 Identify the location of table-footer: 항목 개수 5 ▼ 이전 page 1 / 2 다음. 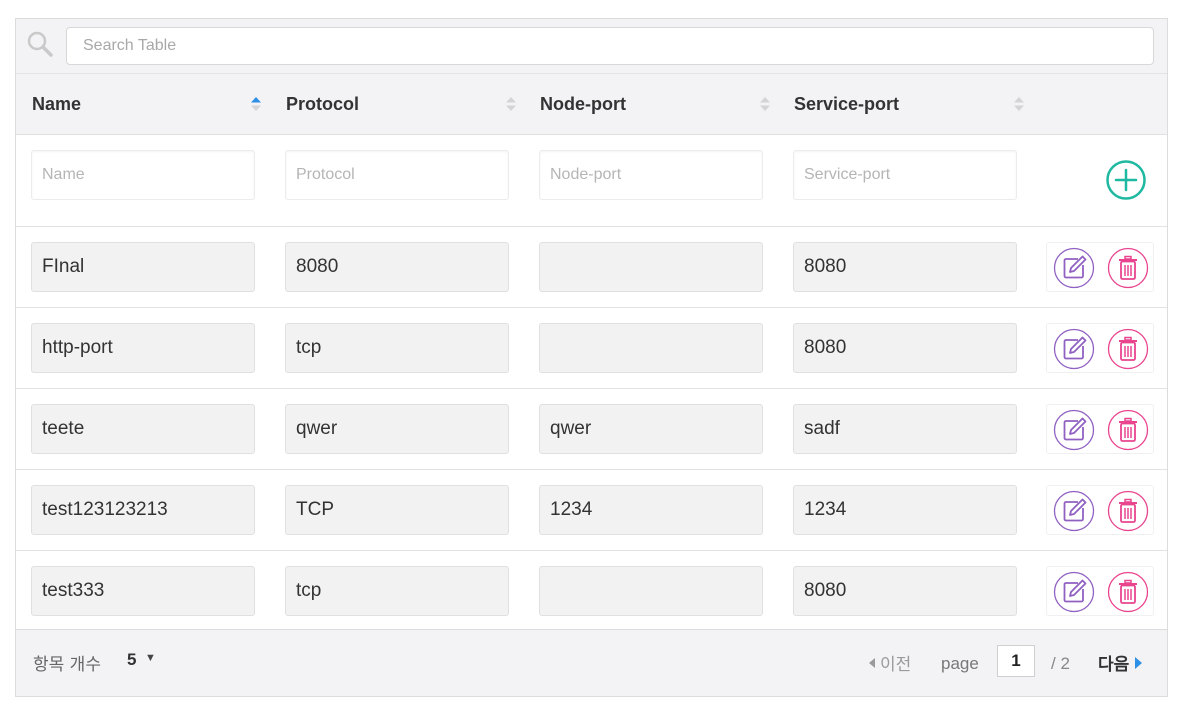
(591, 662).